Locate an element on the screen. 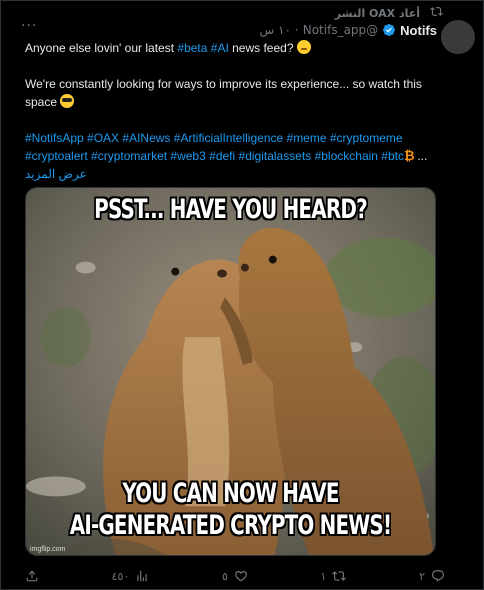 This screenshot has height=590, width=484. reply-icon is located at coordinates (438, 576).